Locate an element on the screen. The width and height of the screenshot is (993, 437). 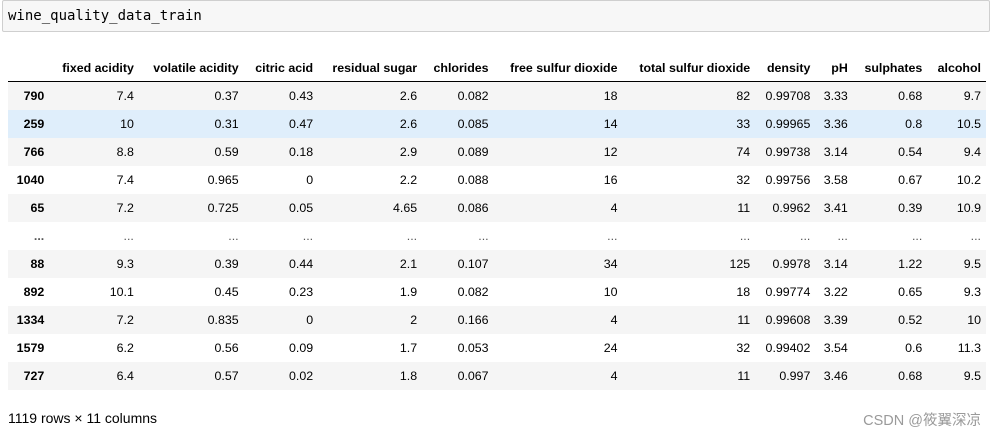
table-cell: 3.46 is located at coordinates (835, 376).